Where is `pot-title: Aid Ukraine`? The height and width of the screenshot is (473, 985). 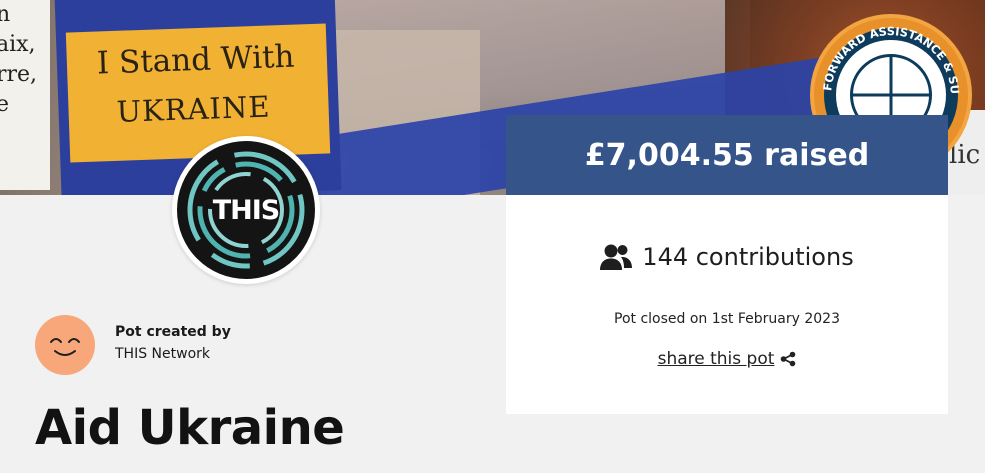 pot-title: Aid Ukraine is located at coordinates (190, 428).